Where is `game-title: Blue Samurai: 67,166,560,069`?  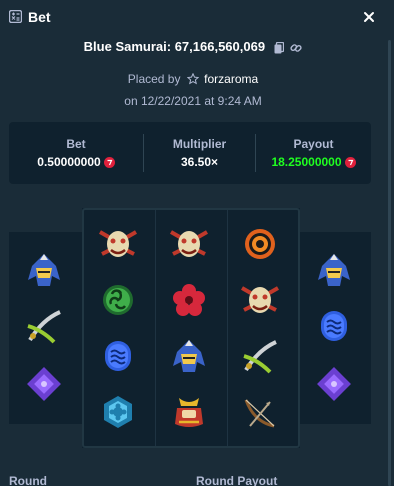
game-title: Blue Samurai: 67,166,560,069 is located at coordinates (174, 46).